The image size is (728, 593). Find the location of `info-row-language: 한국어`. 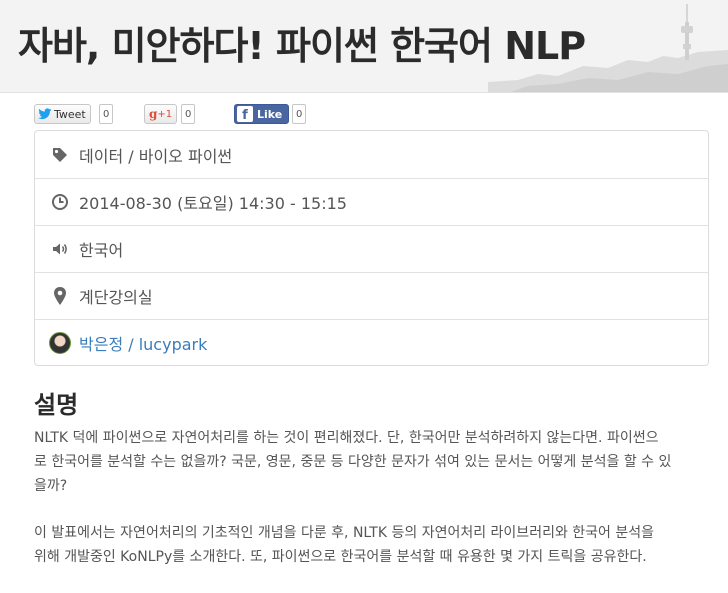

info-row-language: 한국어 is located at coordinates (371, 248).